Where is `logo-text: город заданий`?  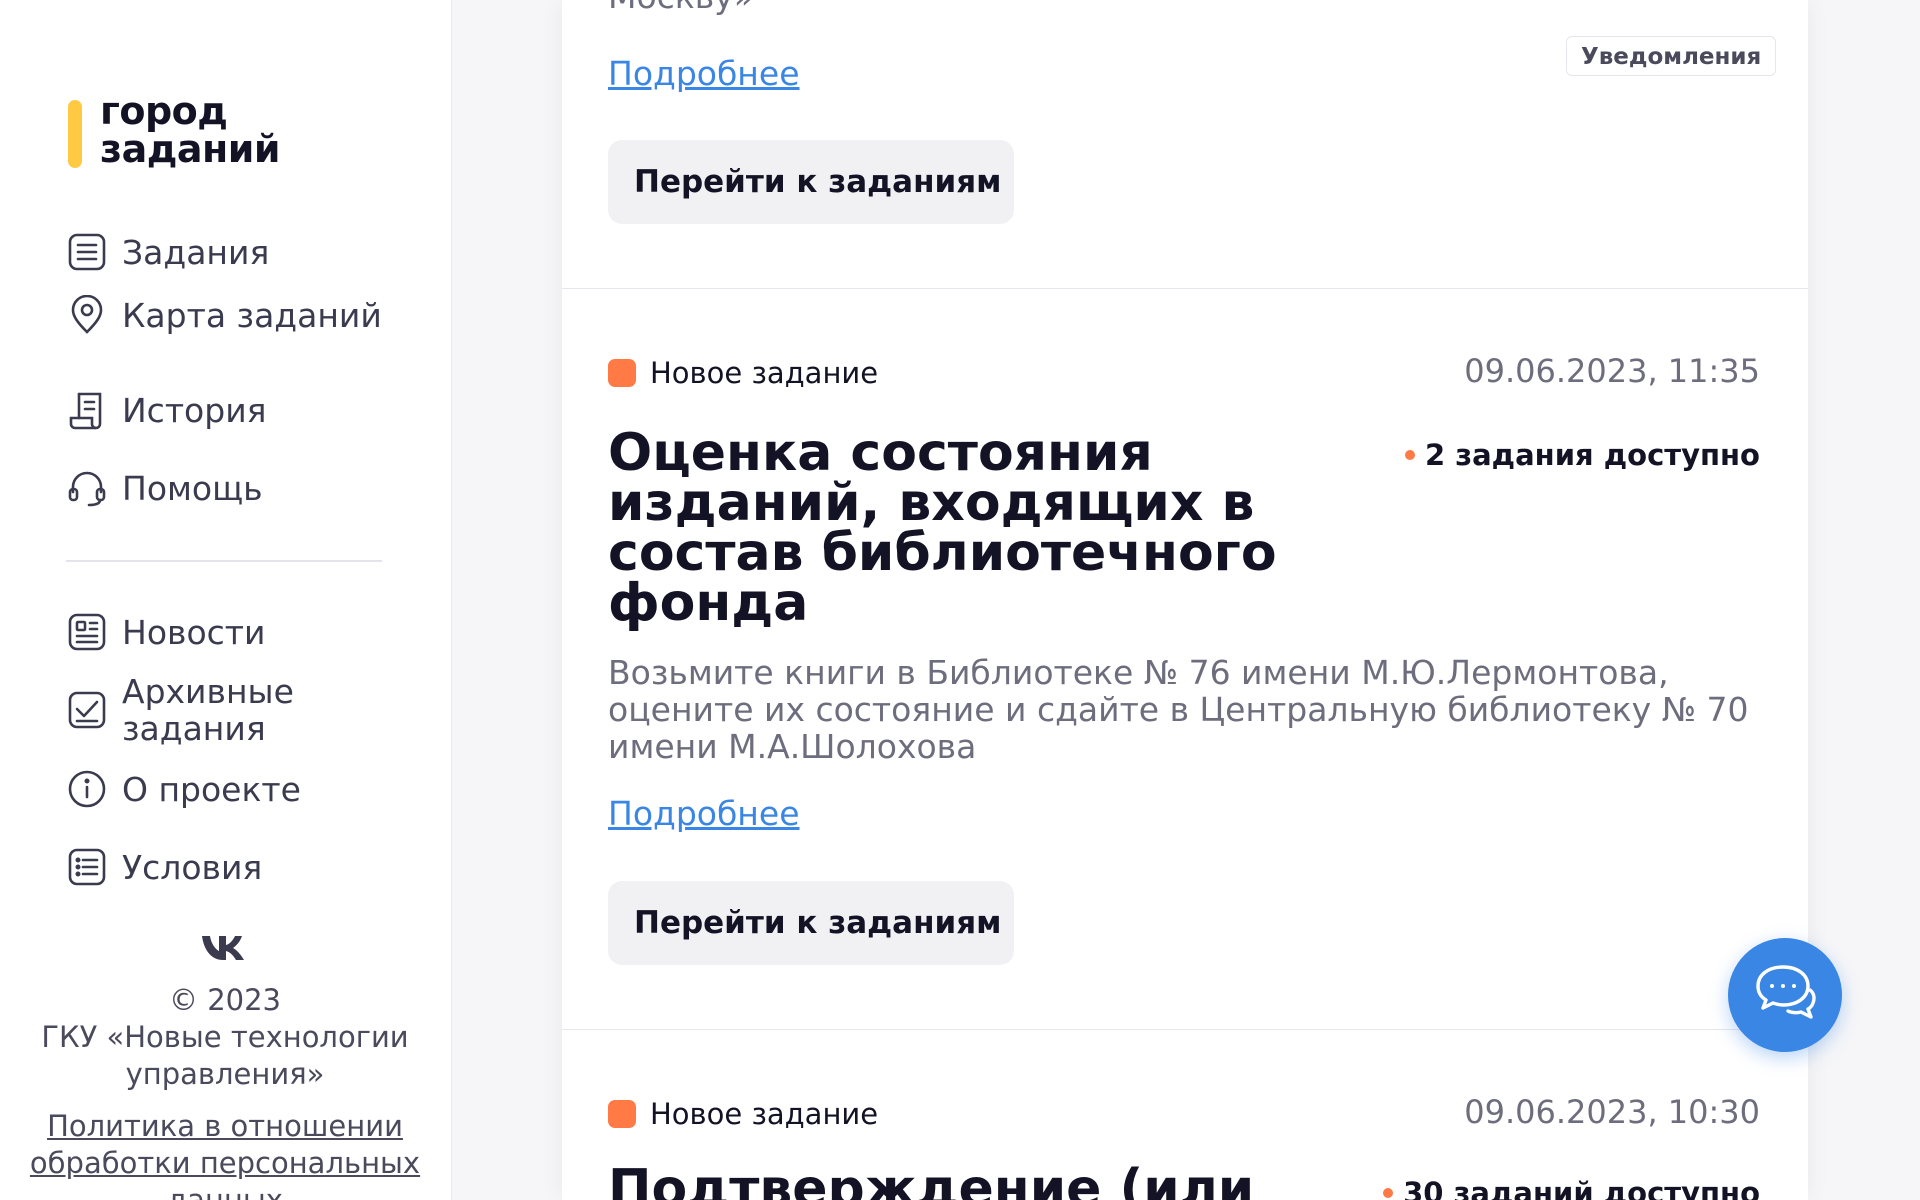 logo-text: город заданий is located at coordinates (190, 130).